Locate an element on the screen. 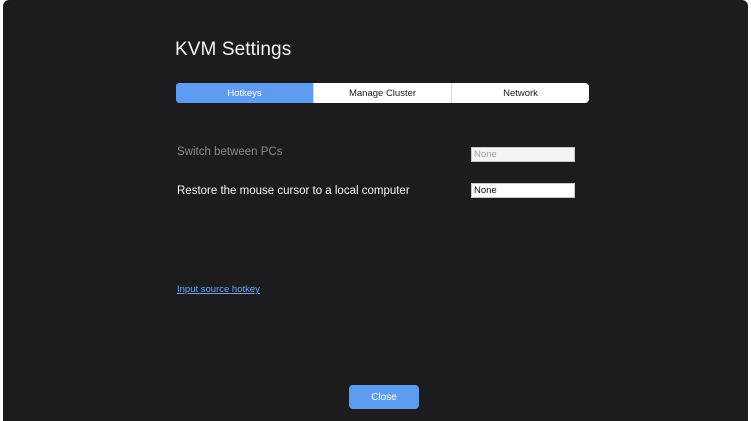 The width and height of the screenshot is (751, 421). tab-hotkeys: Hotkeys is located at coordinates (245, 93).